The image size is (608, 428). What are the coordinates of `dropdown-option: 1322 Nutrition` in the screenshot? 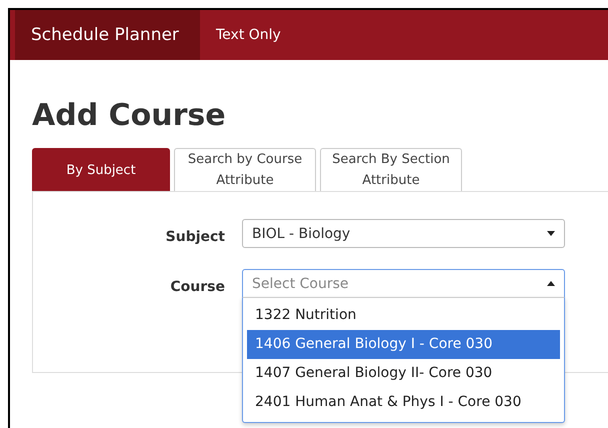 It's located at (403, 315).